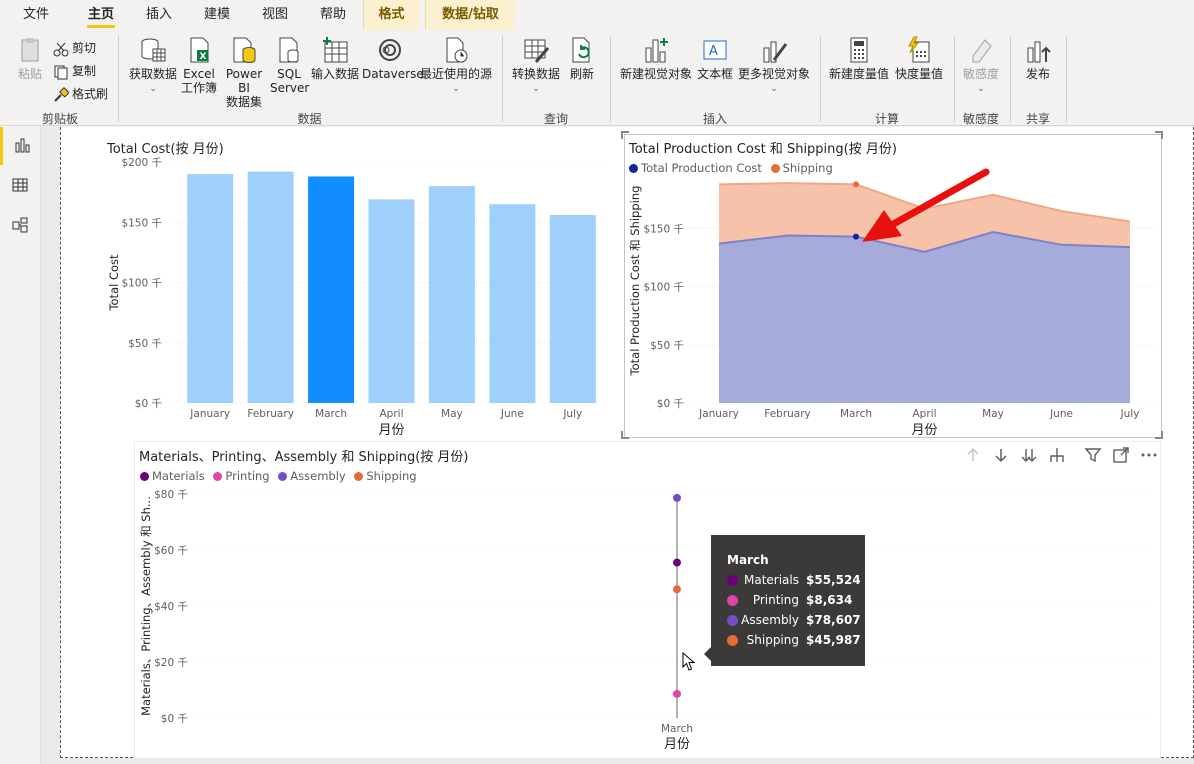  Describe the element at coordinates (859, 58) in the screenshot. I see `new-measure-button: 新建度量值` at that location.